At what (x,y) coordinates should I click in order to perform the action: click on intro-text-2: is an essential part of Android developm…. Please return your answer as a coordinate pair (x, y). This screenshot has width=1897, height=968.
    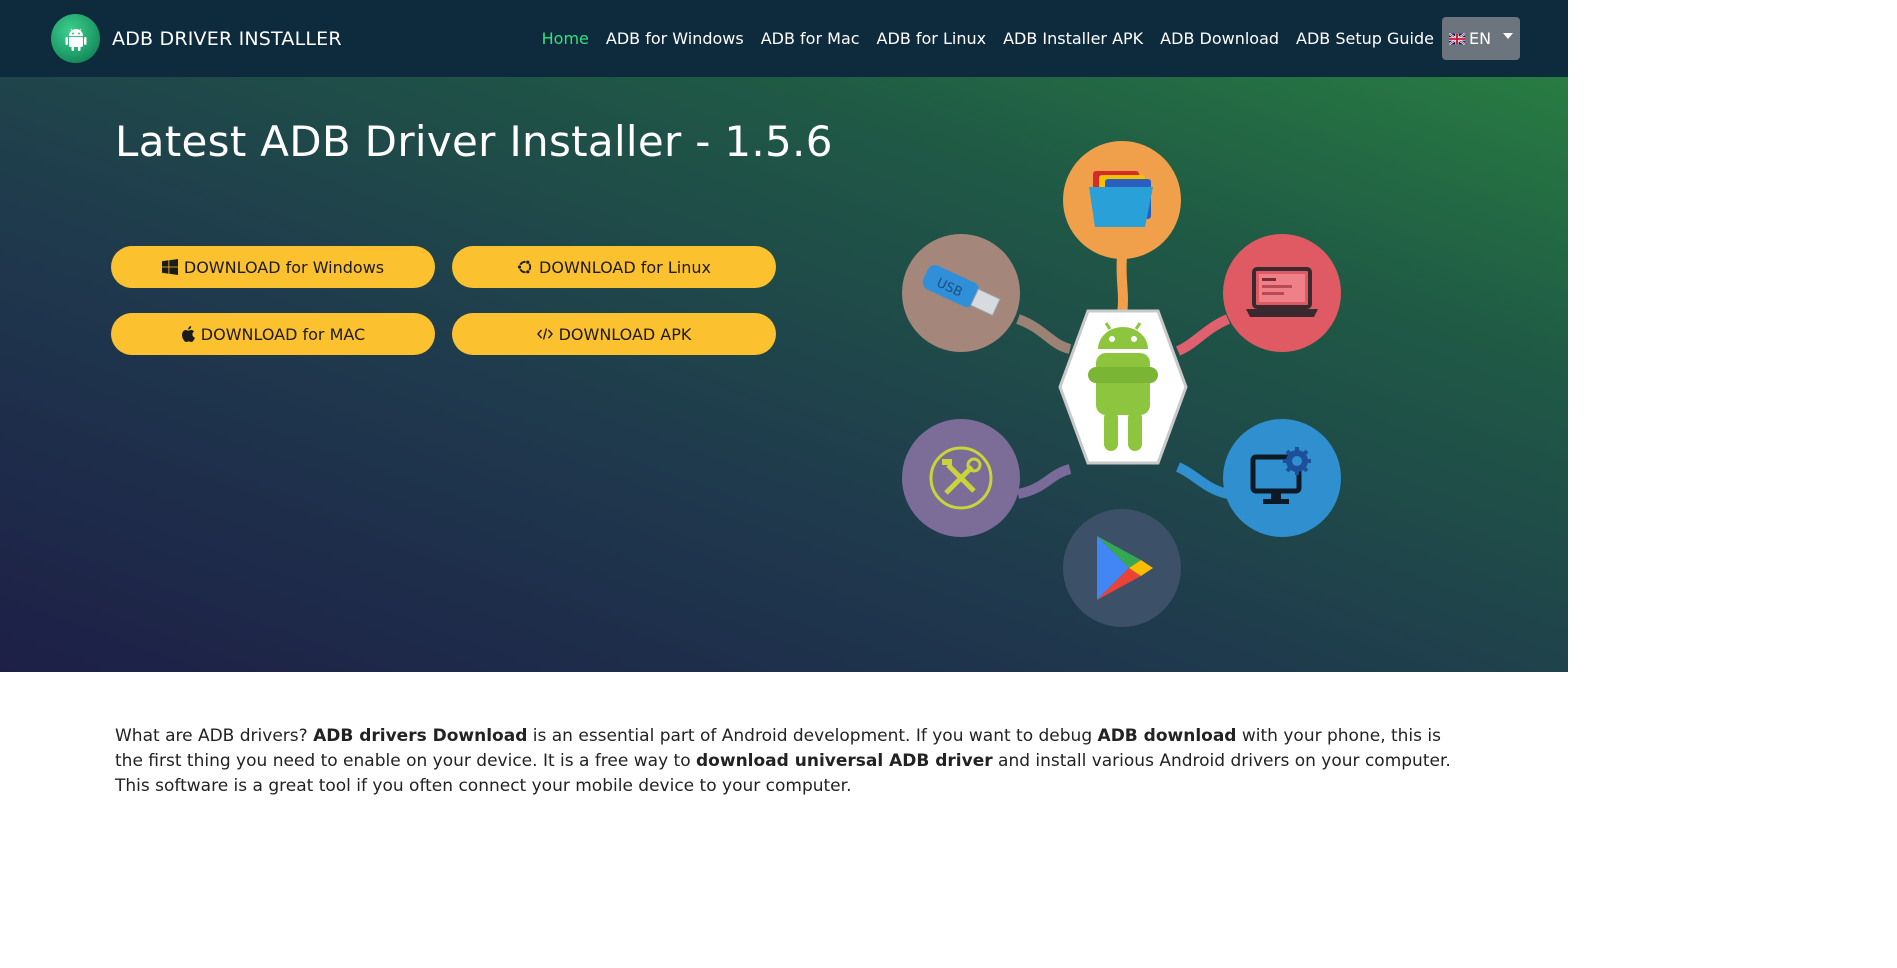
    Looking at the image, I should click on (812, 736).